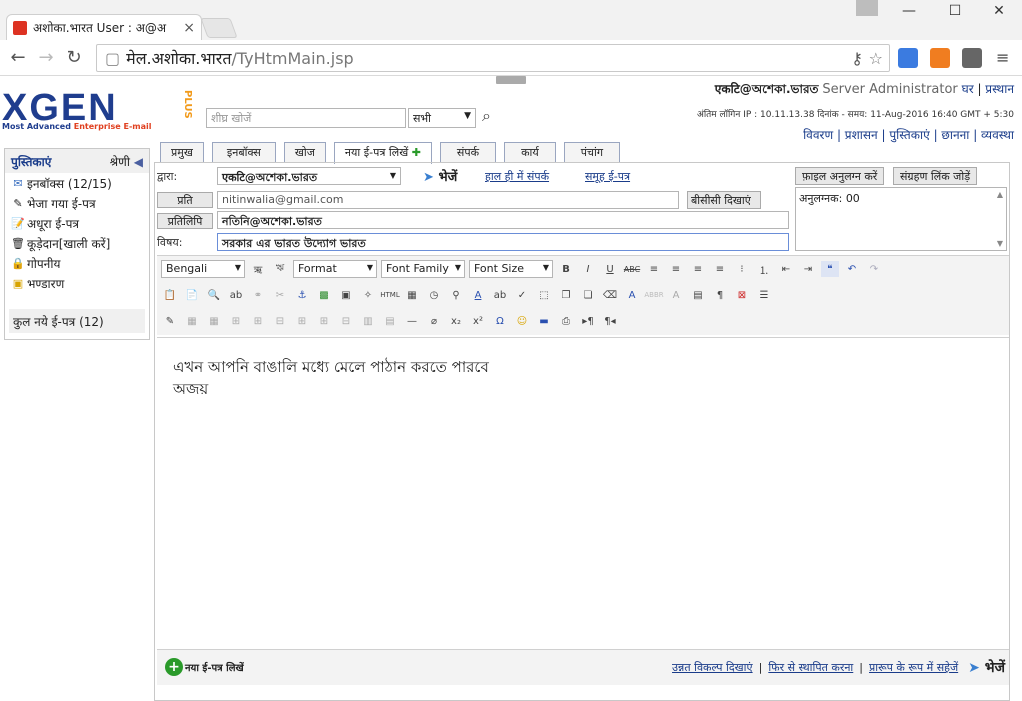  I want to click on eraser-icon: ⌀, so click(434, 321).